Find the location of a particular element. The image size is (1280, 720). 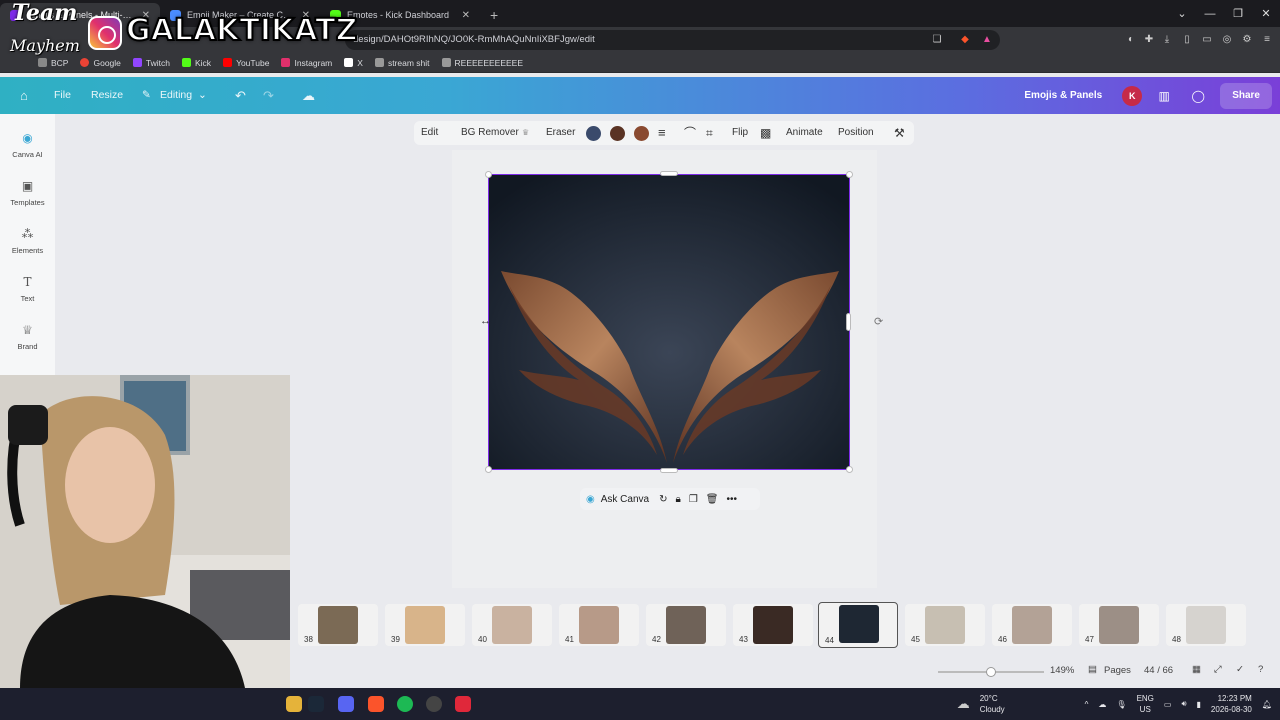

insights-chart-icon: ▥ is located at coordinates (1164, 96).